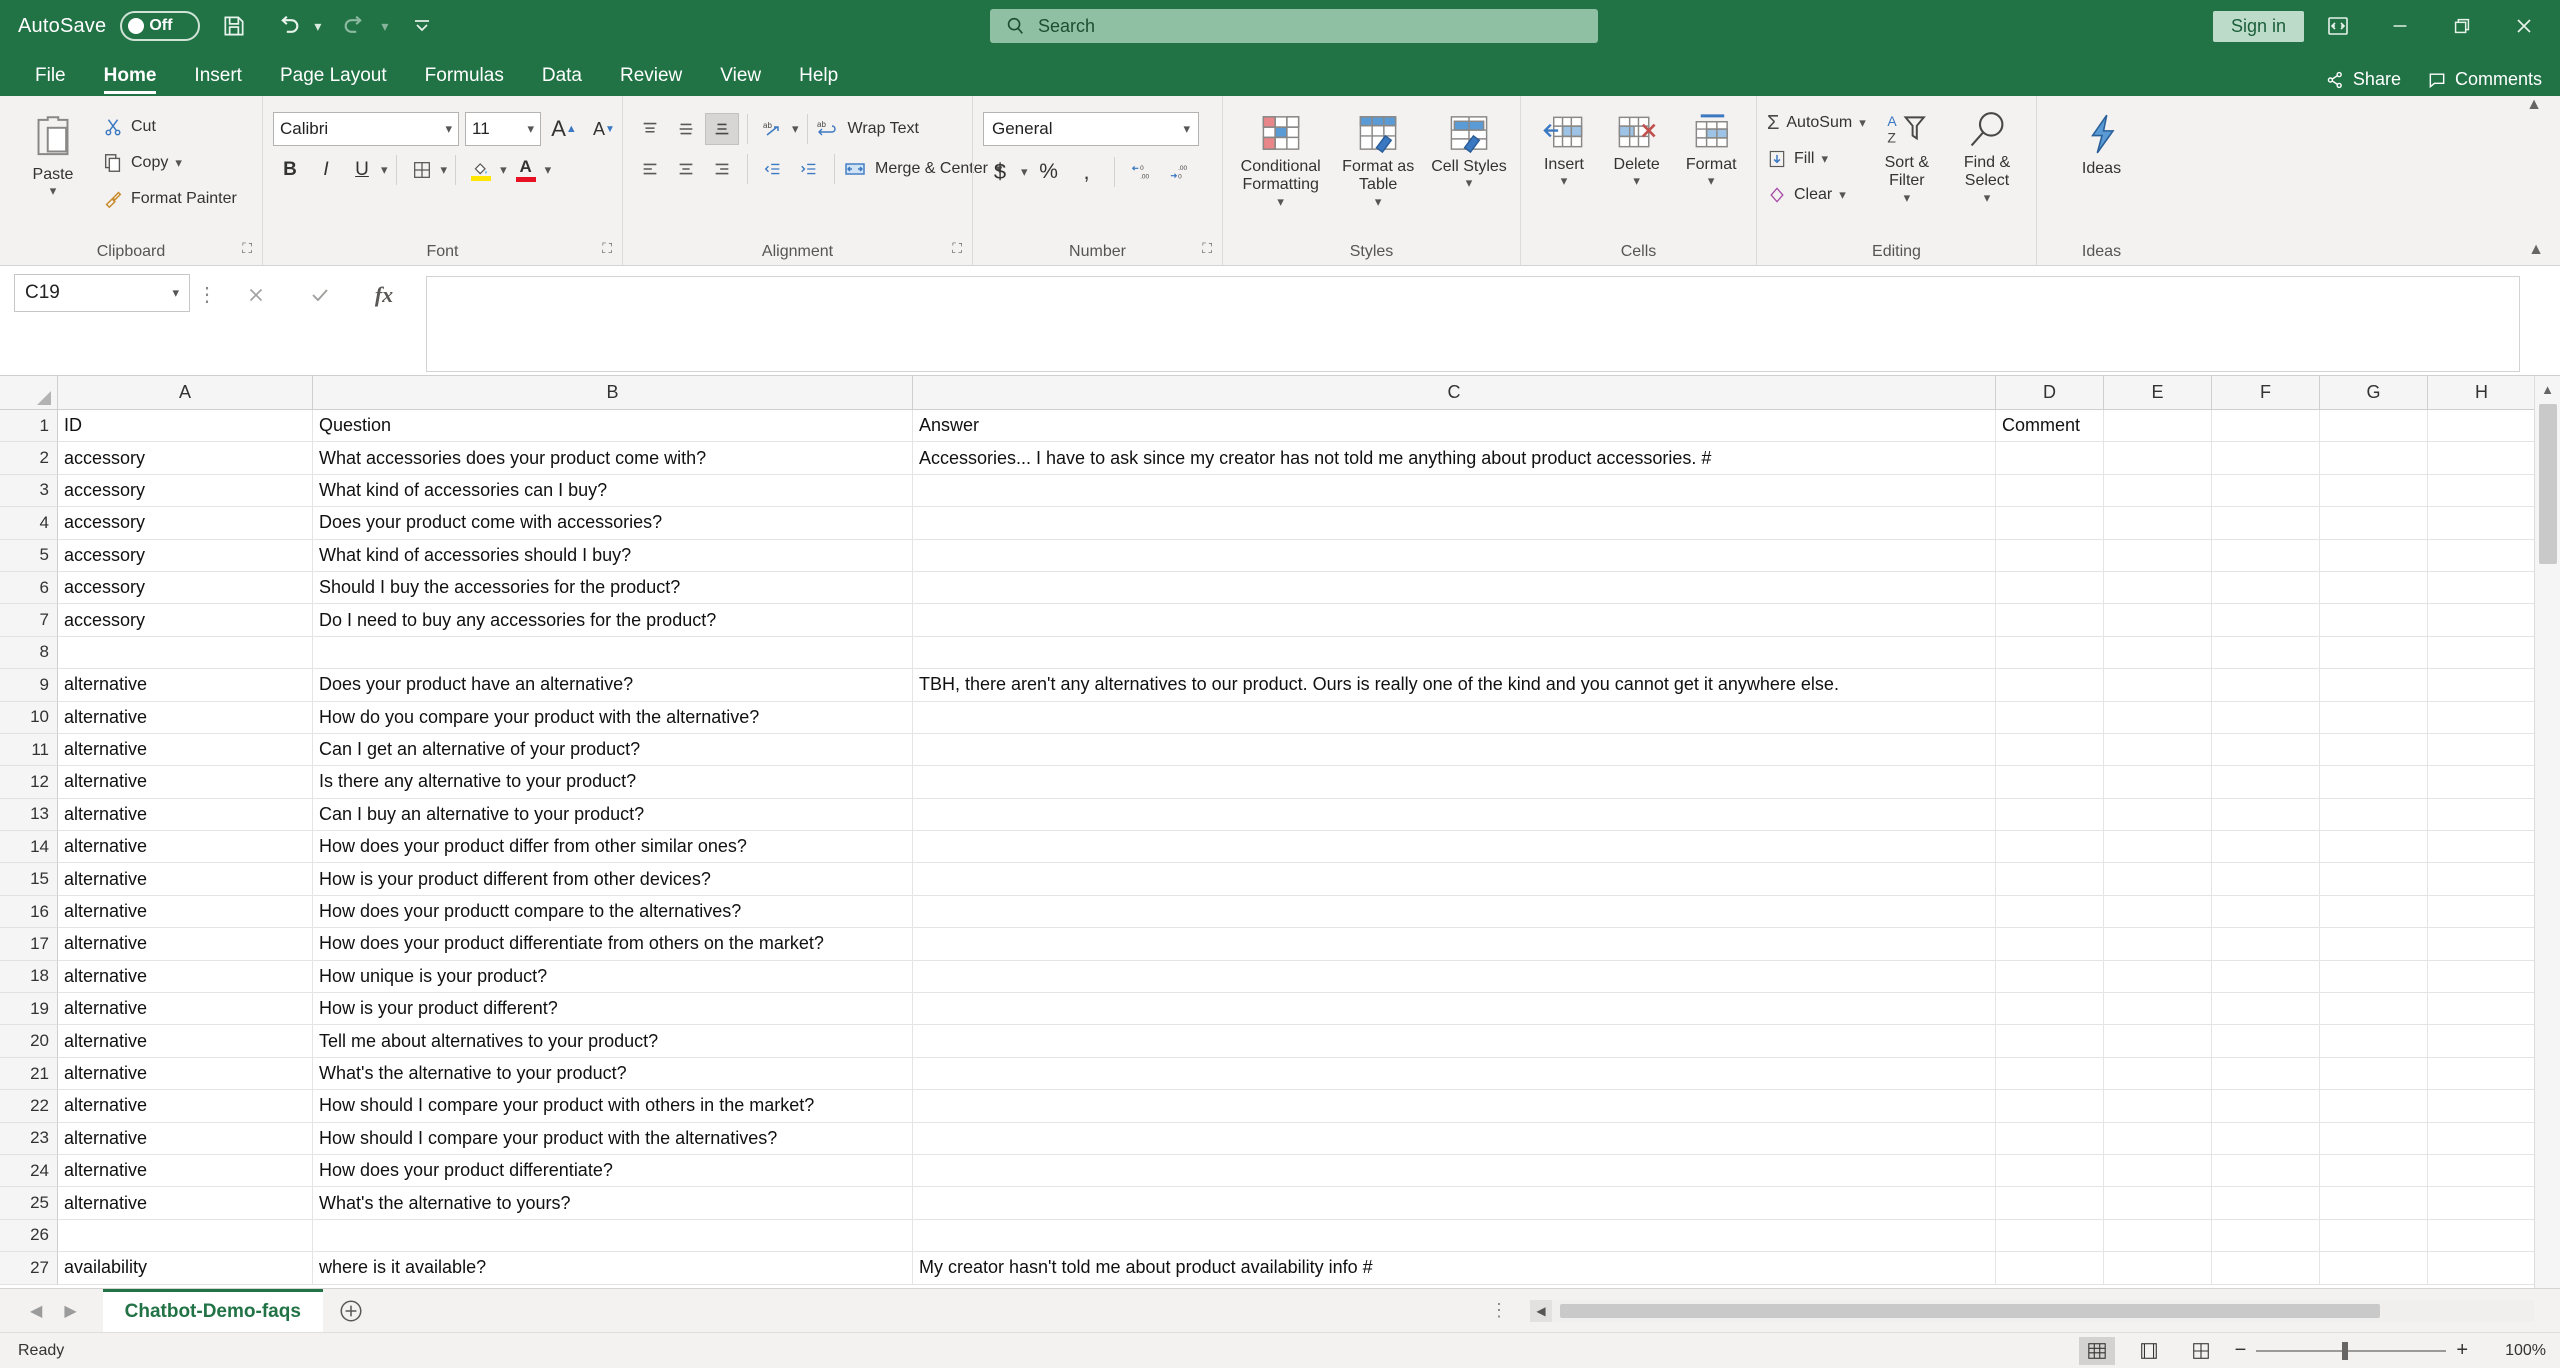 The height and width of the screenshot is (1368, 2560). What do you see at coordinates (613, 1074) in the screenshot?
I see `cell-B21: What's the alternative to your product?` at bounding box center [613, 1074].